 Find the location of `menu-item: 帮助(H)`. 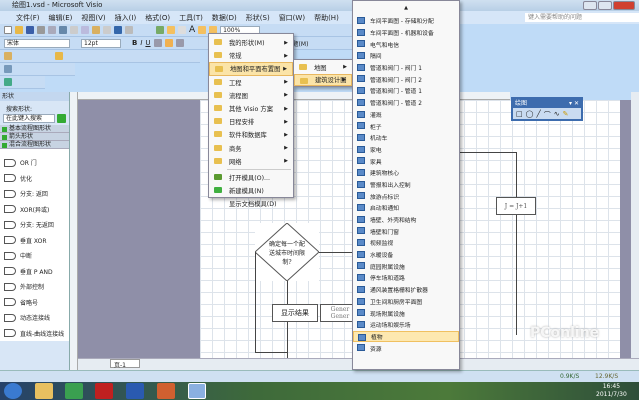

menu-item: 帮助(H) is located at coordinates (326, 18).